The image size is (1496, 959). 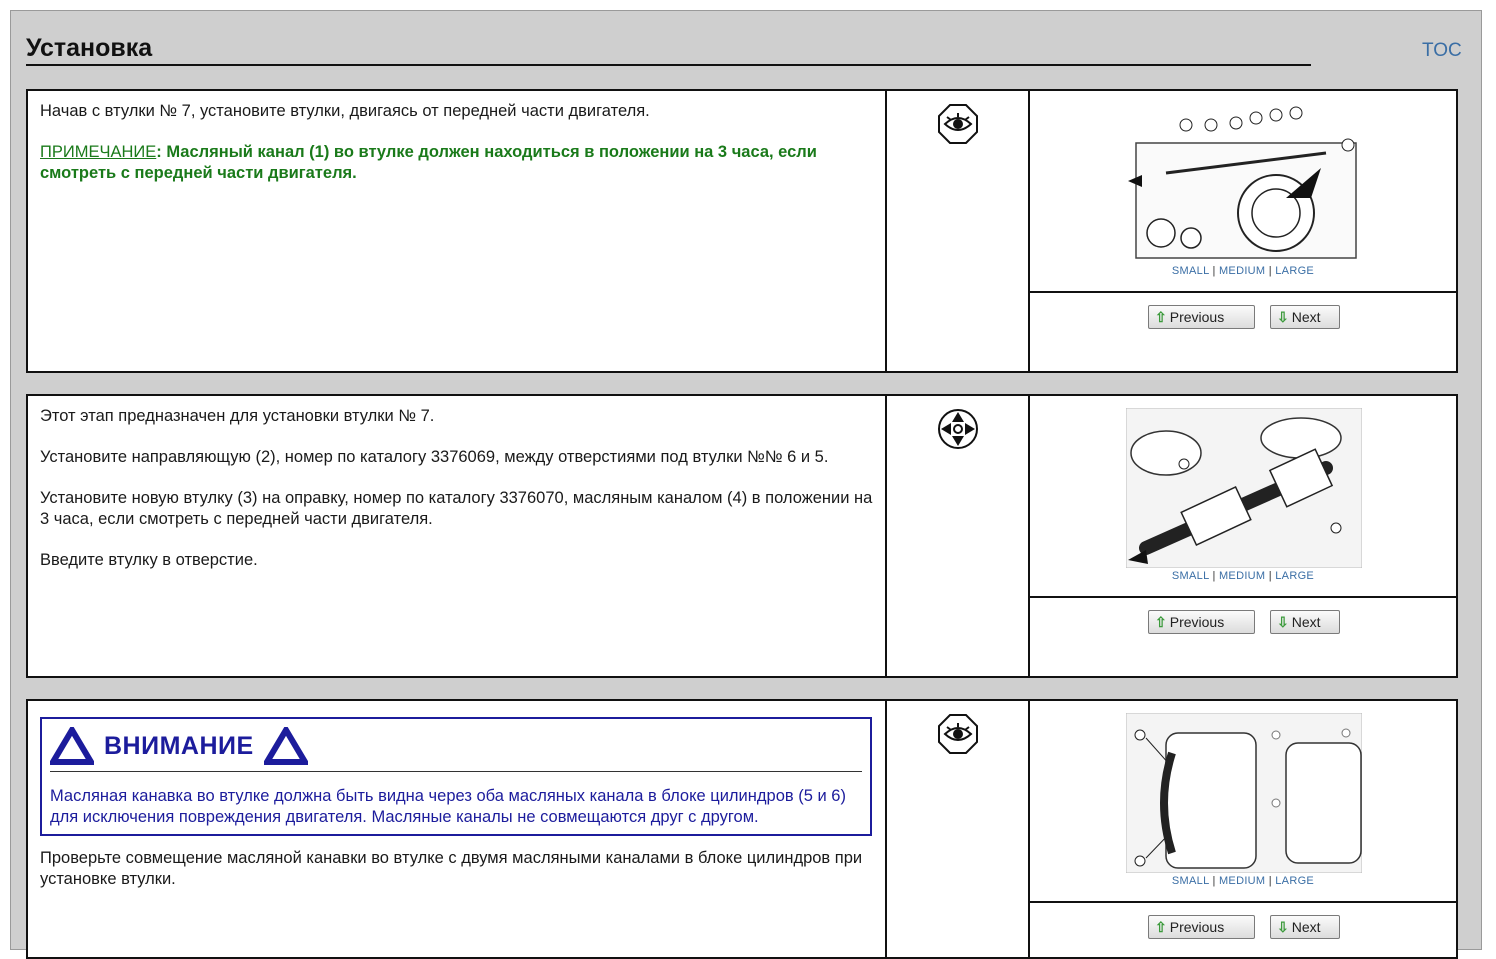 I want to click on note-label: ПРИМЕЧАНИЕ, so click(x=98, y=152).